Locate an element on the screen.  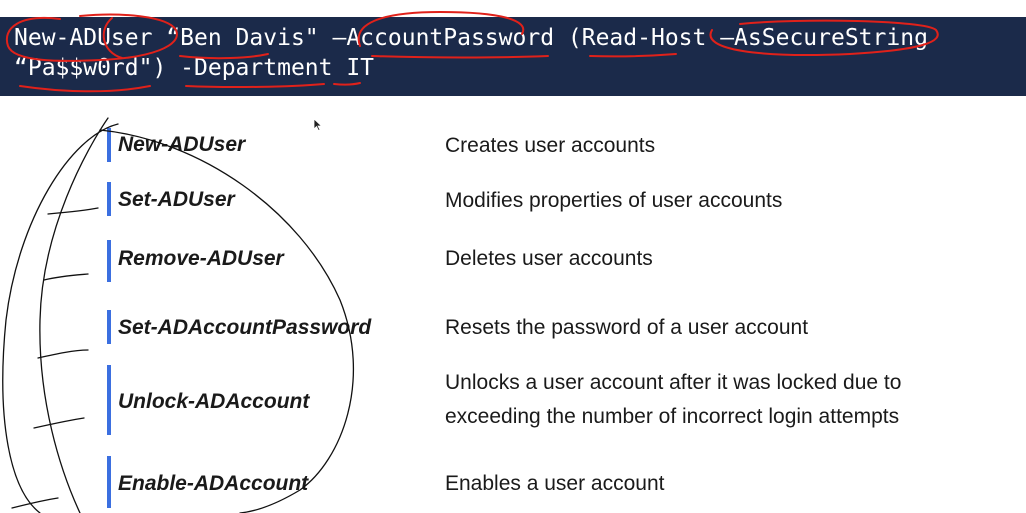
cmdlet-desc-remove-aduser: Deletes user accounts is located at coordinates (549, 258).